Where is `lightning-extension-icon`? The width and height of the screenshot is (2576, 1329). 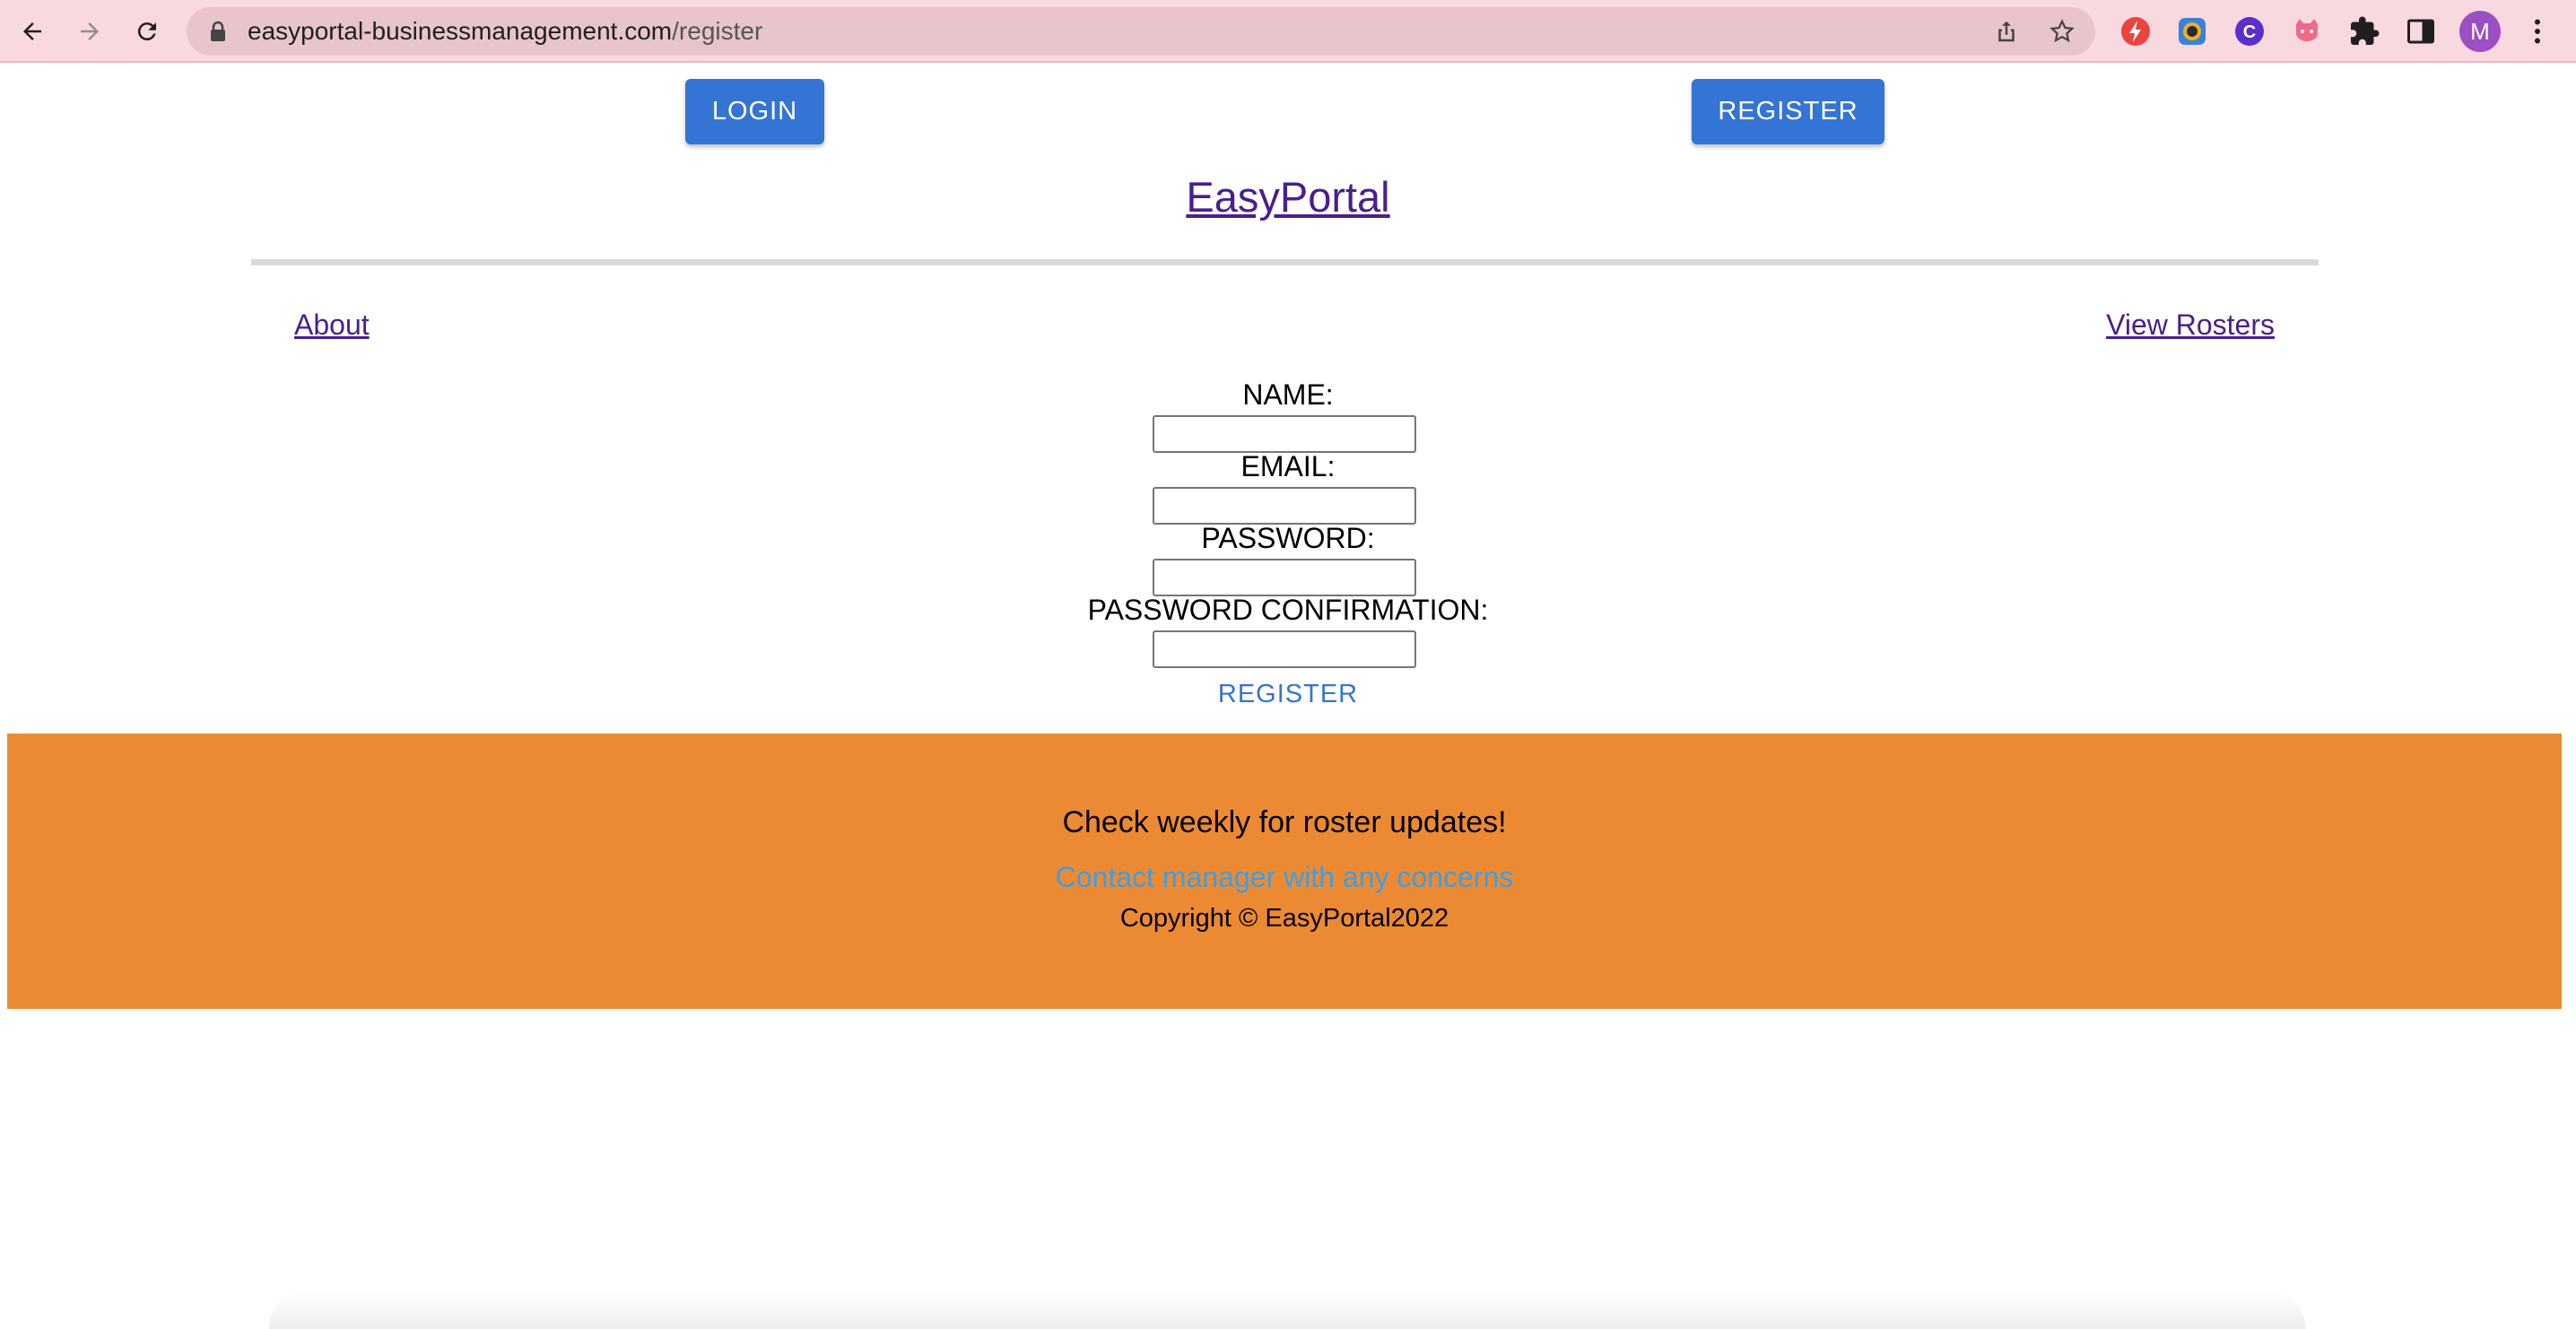
lightning-extension-icon is located at coordinates (2135, 32).